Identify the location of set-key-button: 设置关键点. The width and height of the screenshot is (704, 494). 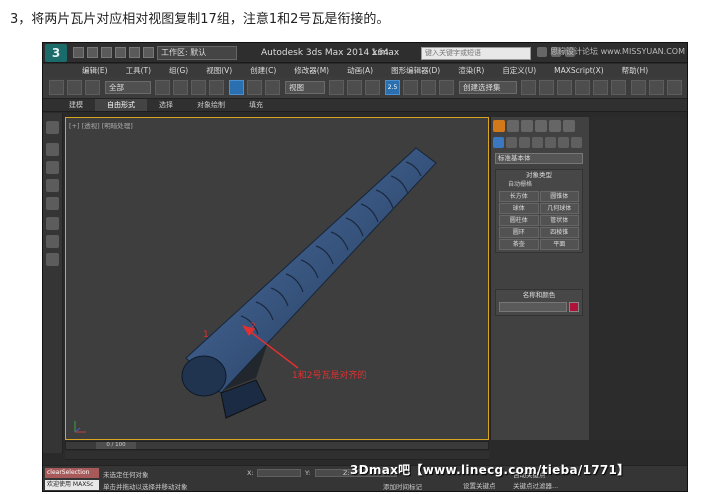
(479, 485).